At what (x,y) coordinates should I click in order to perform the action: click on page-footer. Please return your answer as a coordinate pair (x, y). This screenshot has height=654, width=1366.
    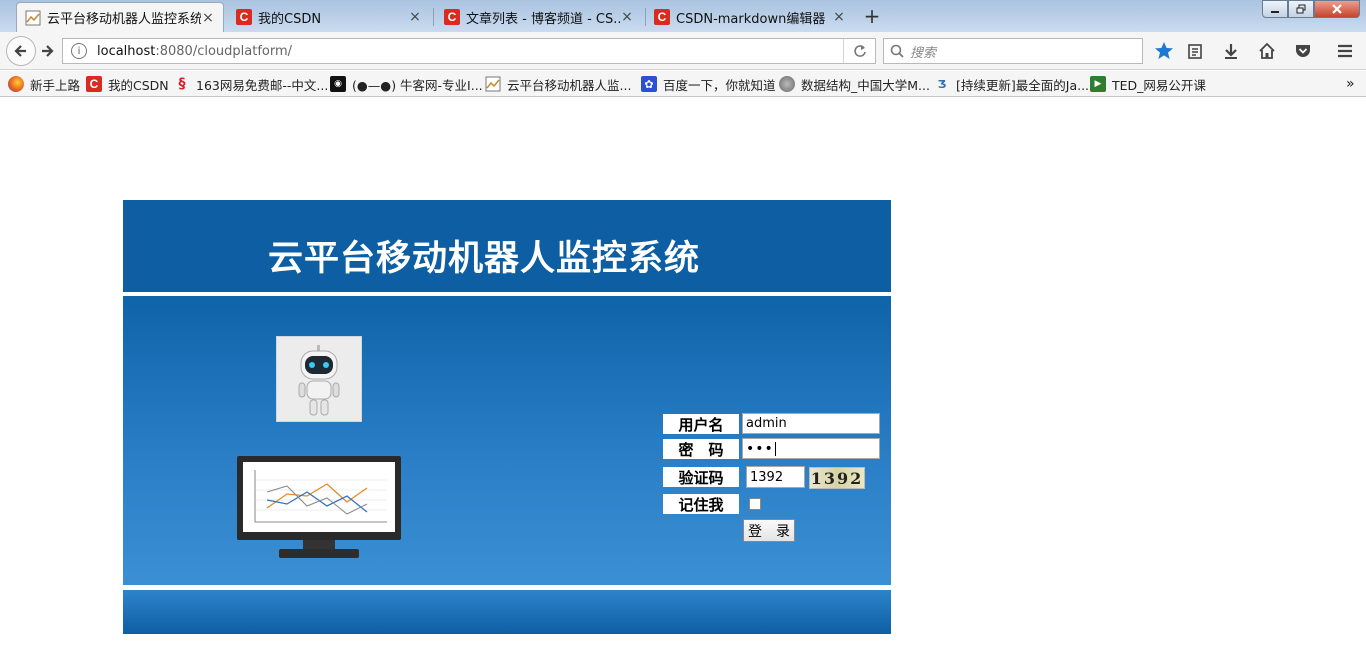
    Looking at the image, I should click on (507, 612).